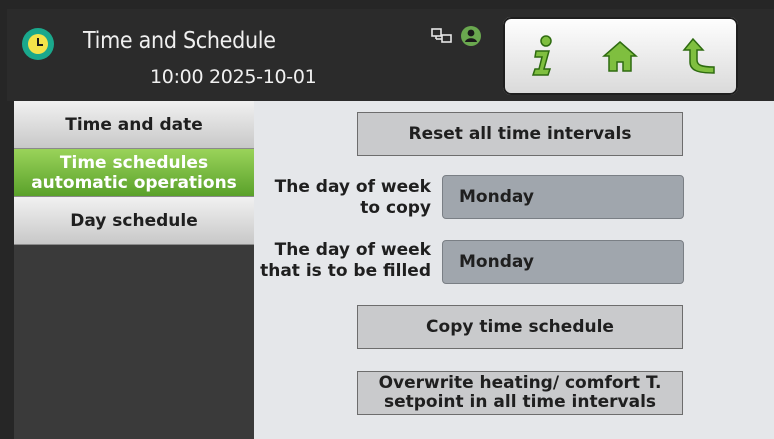 The height and width of the screenshot is (439, 774). Describe the element at coordinates (563, 262) in the screenshot. I see `fill-day-select: Monday` at that location.